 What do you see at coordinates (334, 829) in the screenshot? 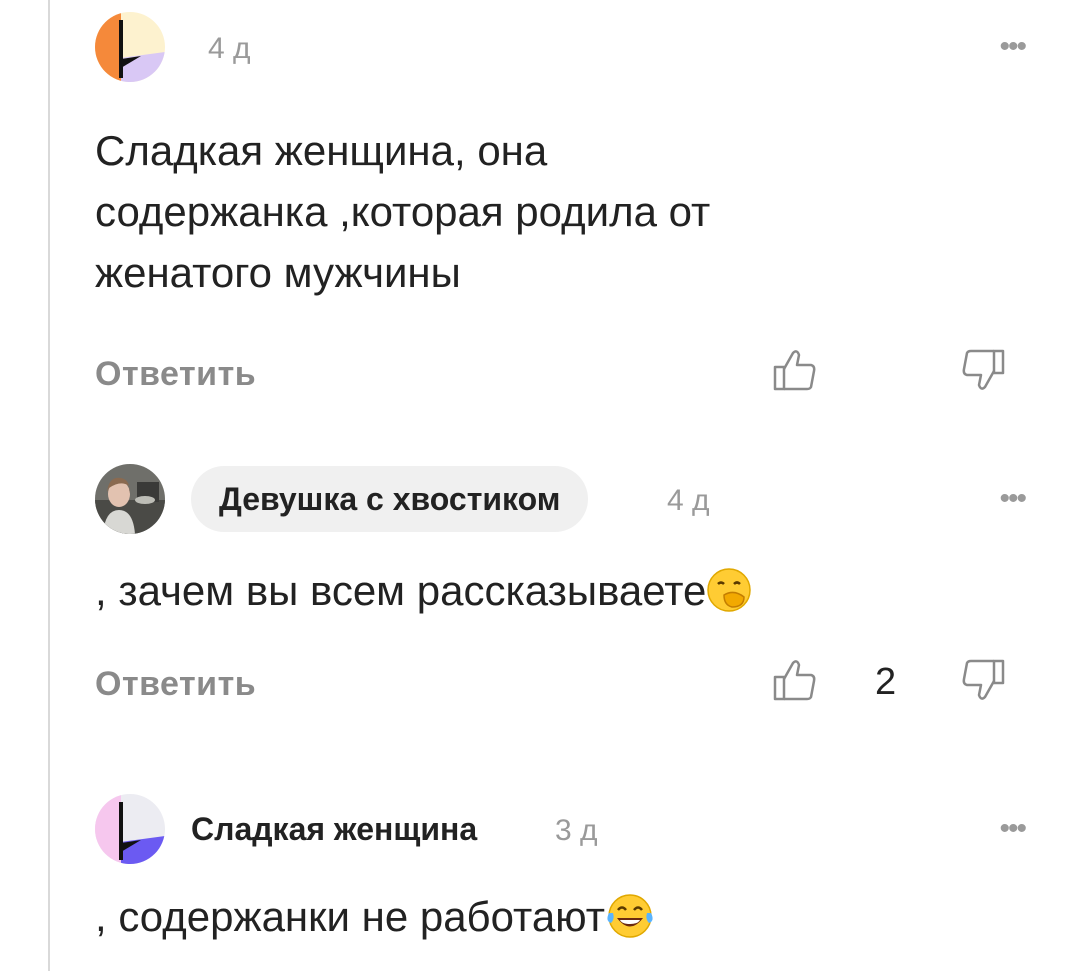
I see `author-name: Сладкая женщина` at bounding box center [334, 829].